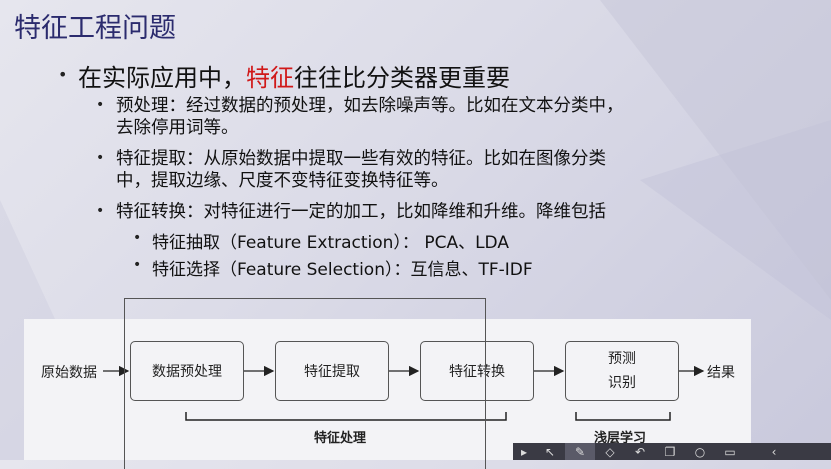 Image resolution: width=831 pixels, height=469 pixels. Describe the element at coordinates (730, 451) in the screenshot. I see `screen-icon: ▭` at that location.